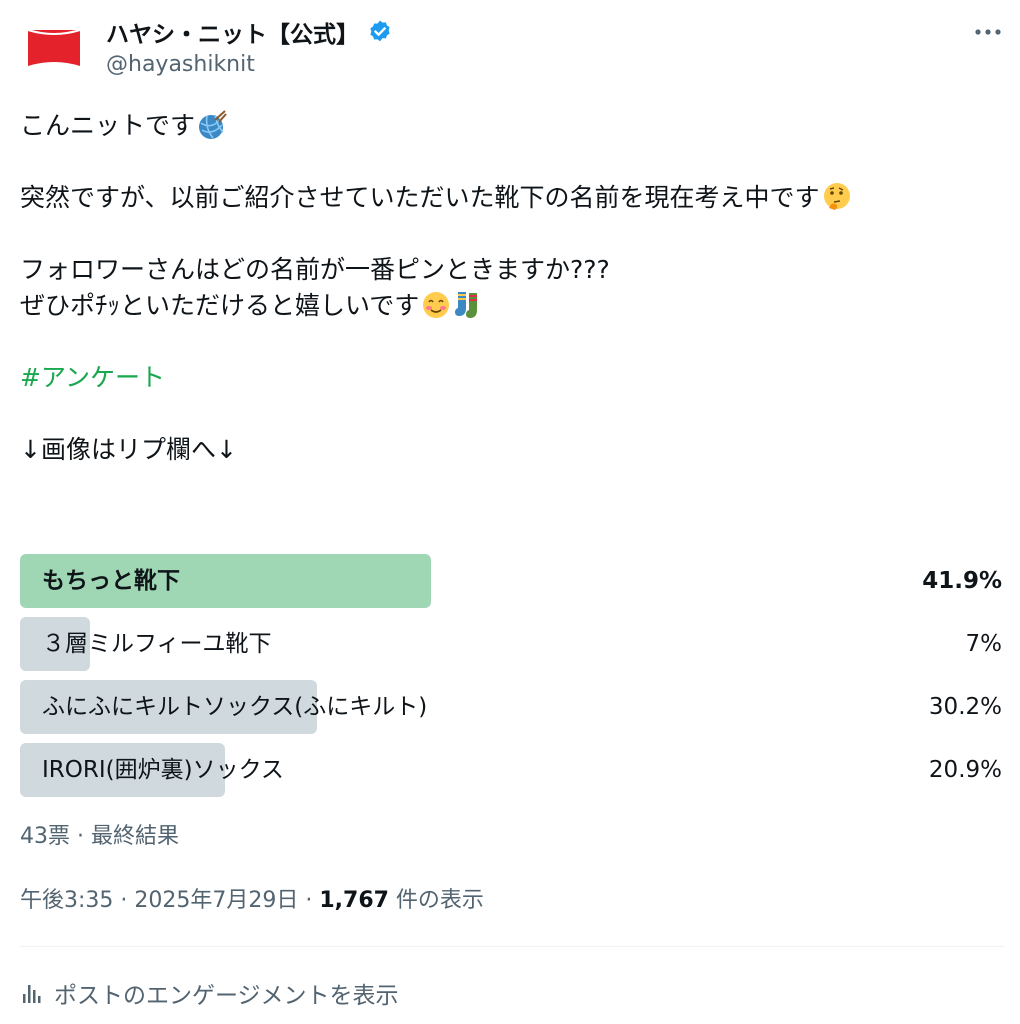 This screenshot has height=1024, width=1020. I want to click on timestamp: 午後3:35 · 2025年7月29日 · 1,767 件の表示, so click(252, 898).